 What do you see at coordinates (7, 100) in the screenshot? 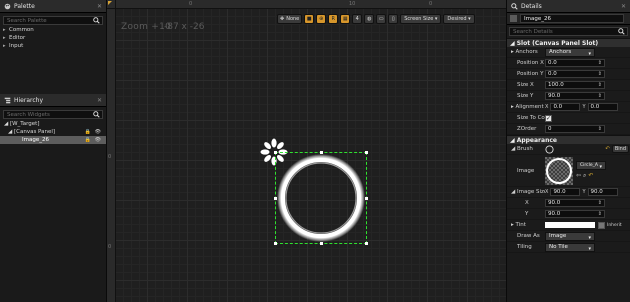
I see `hierarchy-icon` at bounding box center [7, 100].